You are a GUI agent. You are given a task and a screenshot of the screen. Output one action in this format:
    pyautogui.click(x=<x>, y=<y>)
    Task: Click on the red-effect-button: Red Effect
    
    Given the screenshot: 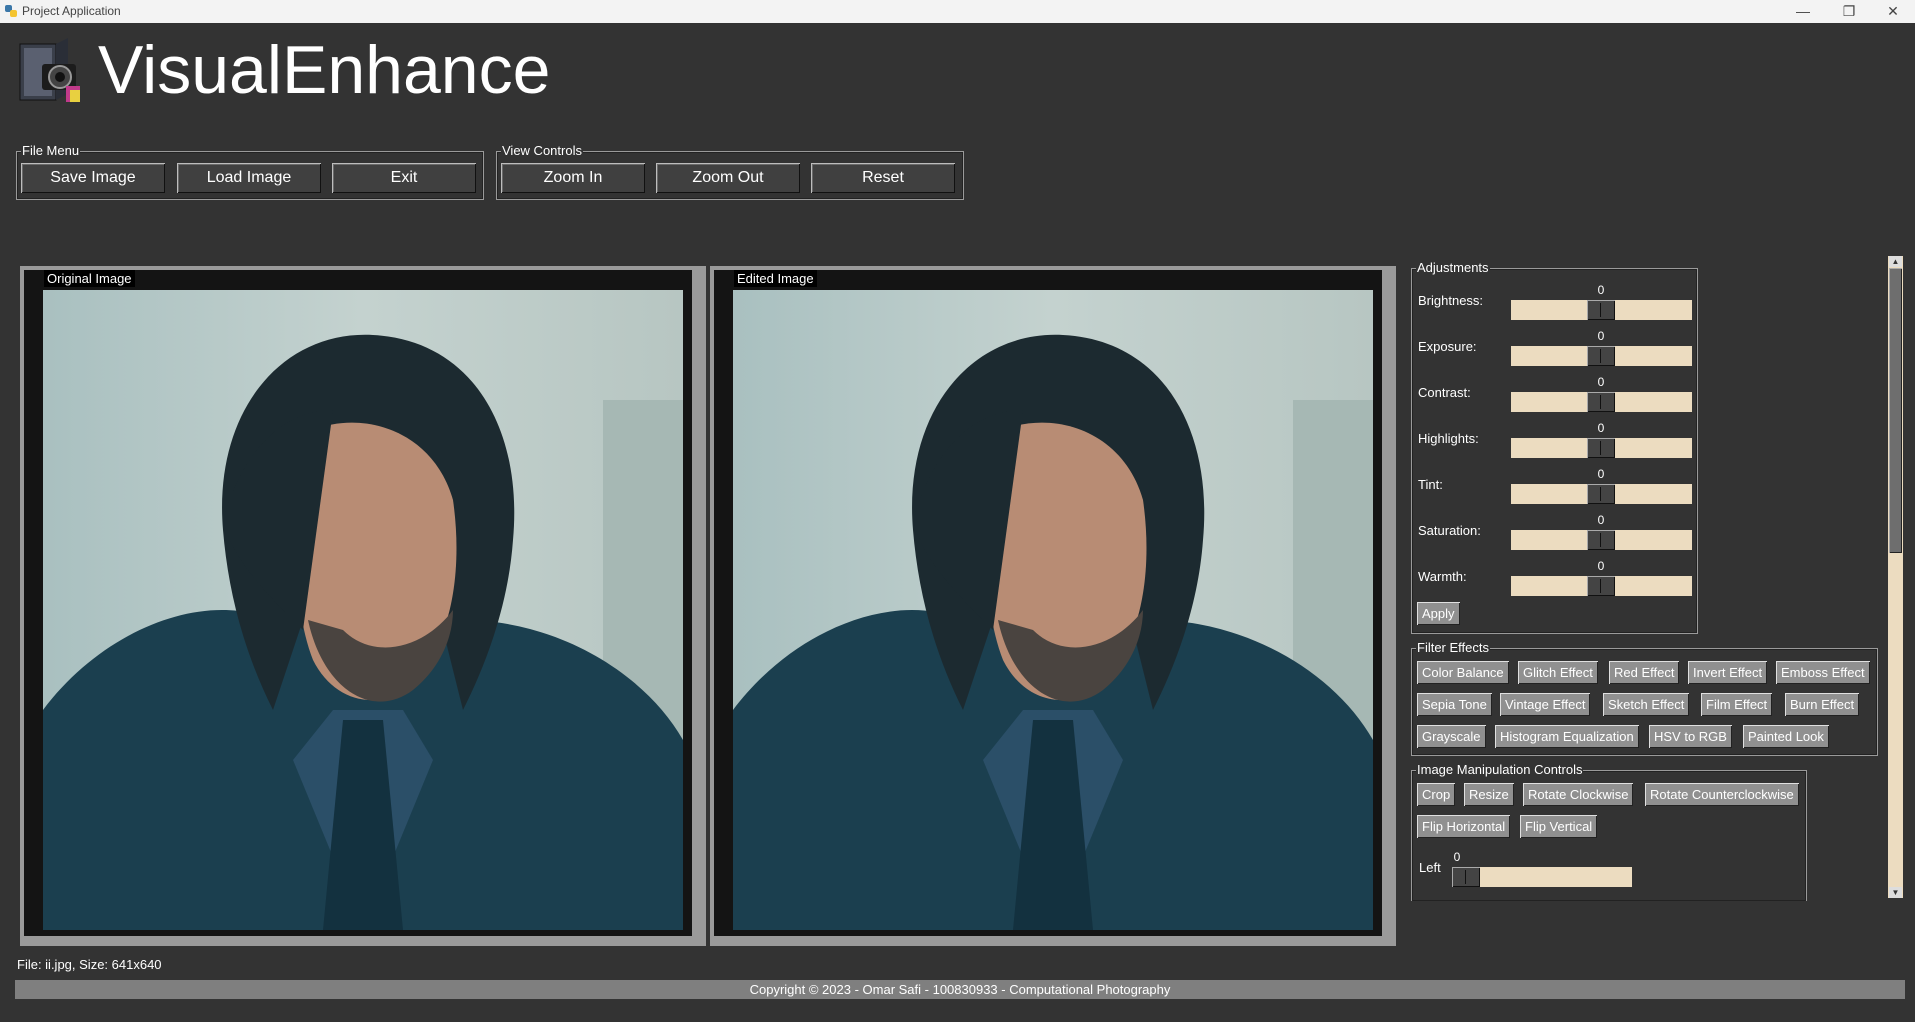 What is the action you would take?
    pyautogui.click(x=1644, y=672)
    